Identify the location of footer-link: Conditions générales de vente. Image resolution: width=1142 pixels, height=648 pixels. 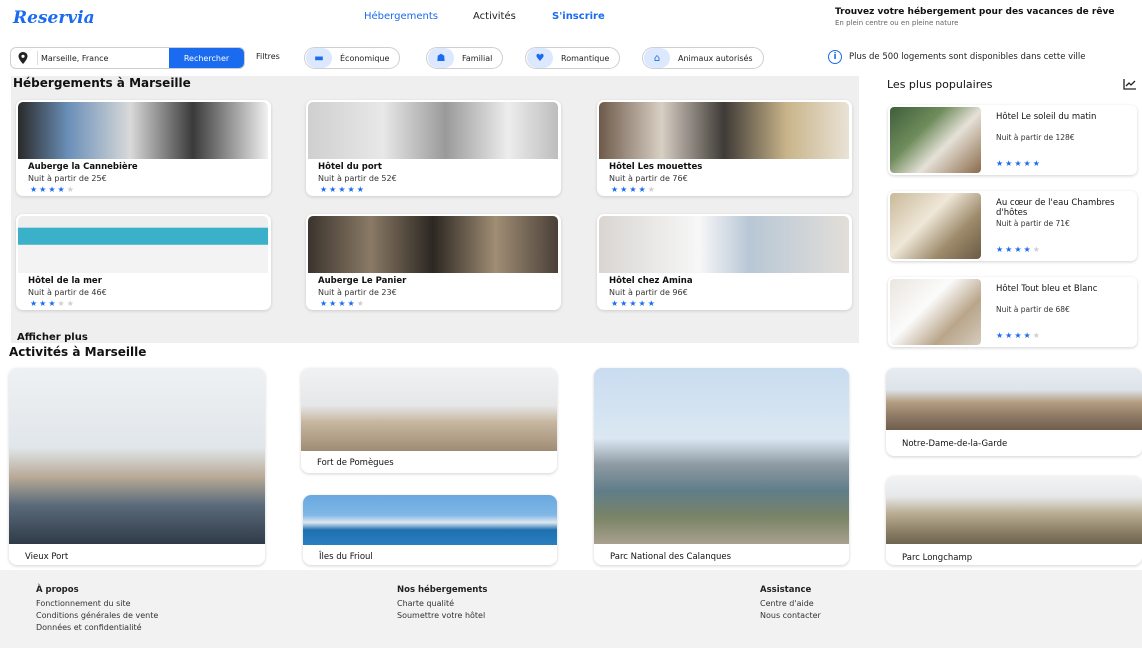
(97, 615).